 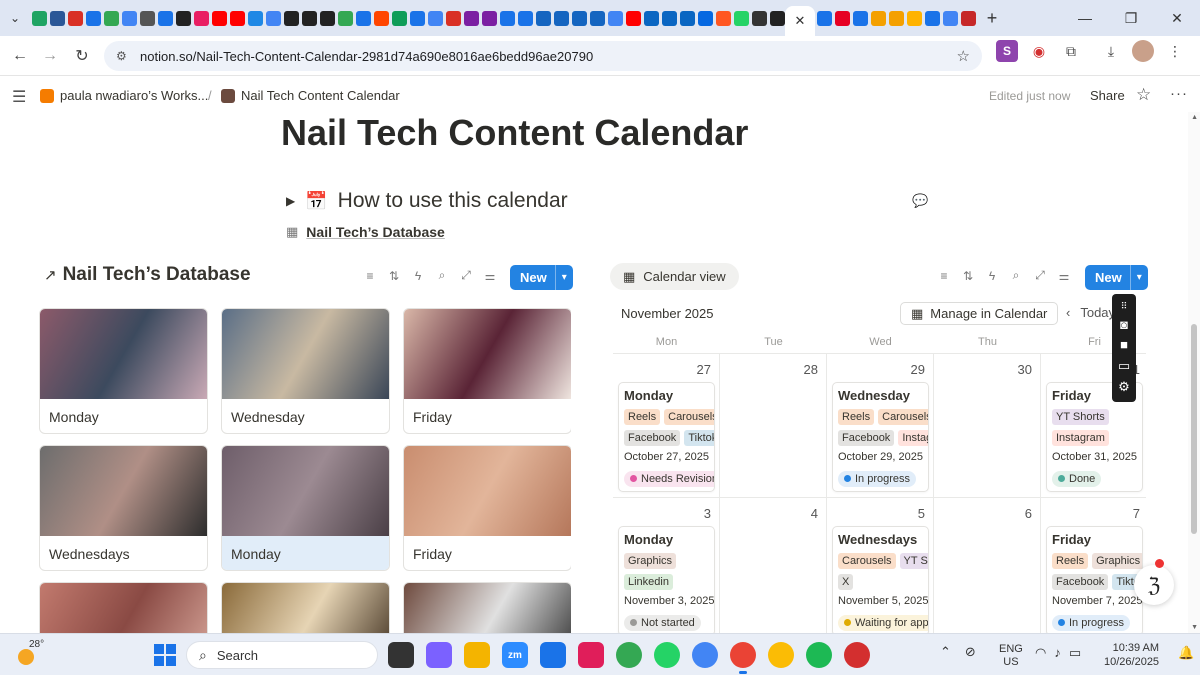 What do you see at coordinates (1124, 324) in the screenshot?
I see `camera-icon: ◙` at bounding box center [1124, 324].